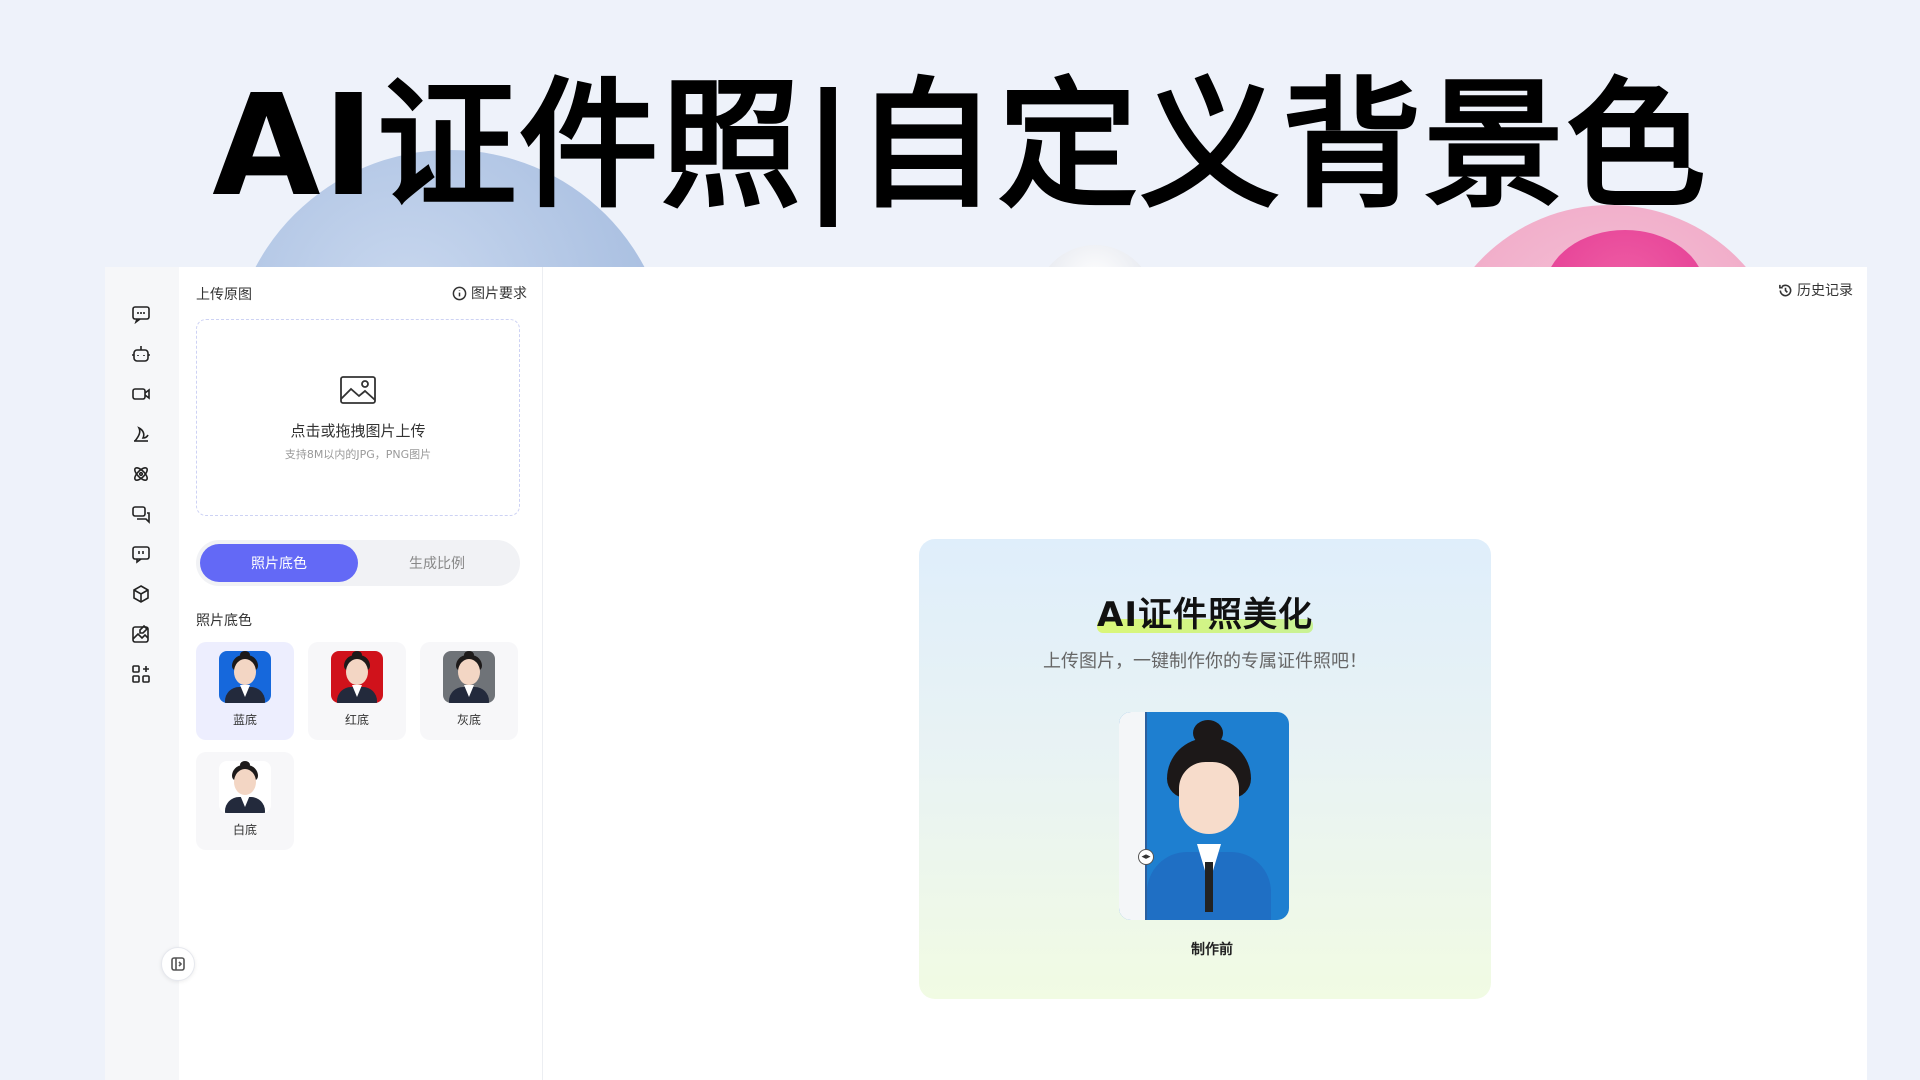  Describe the element at coordinates (244, 830) in the screenshot. I see `swatch-label: 白底` at that location.